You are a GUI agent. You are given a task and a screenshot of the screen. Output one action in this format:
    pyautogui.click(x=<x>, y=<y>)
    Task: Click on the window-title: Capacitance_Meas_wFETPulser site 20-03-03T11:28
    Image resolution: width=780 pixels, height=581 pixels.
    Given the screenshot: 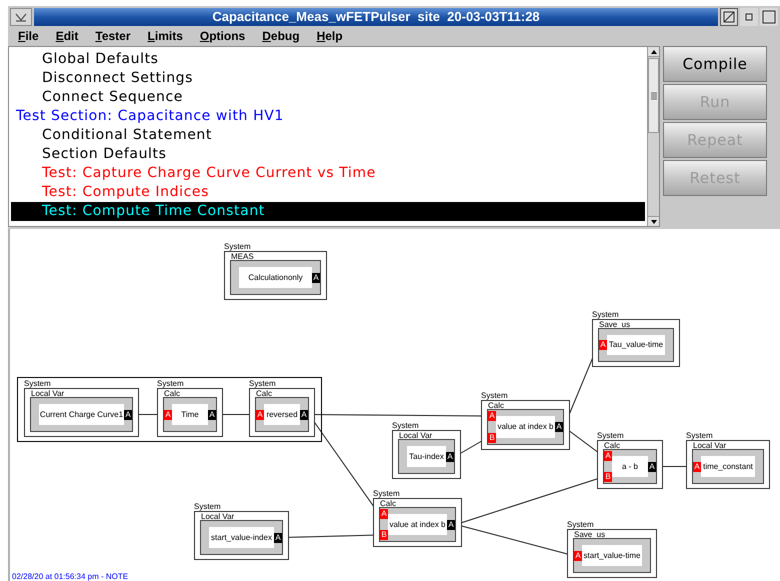 What is the action you would take?
    pyautogui.click(x=376, y=17)
    